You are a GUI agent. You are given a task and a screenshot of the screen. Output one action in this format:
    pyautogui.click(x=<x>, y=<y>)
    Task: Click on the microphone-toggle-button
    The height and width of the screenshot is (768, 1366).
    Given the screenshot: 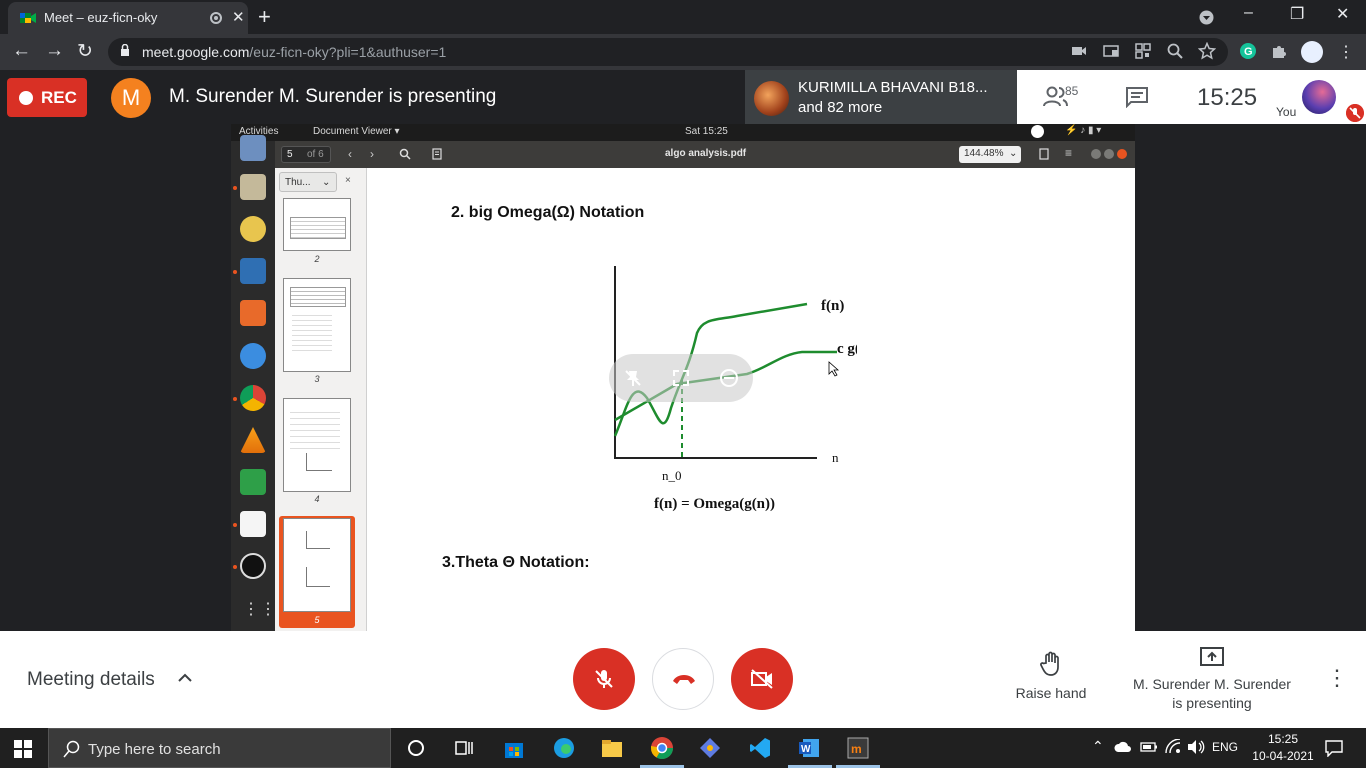 What is the action you would take?
    pyautogui.click(x=604, y=679)
    